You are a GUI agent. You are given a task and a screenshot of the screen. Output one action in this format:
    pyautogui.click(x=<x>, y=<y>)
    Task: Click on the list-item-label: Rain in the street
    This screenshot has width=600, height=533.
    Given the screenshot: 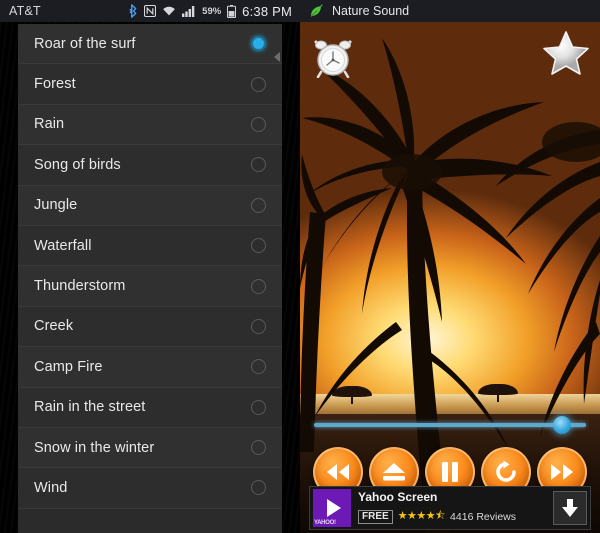 What is the action you would take?
    pyautogui.click(x=90, y=407)
    